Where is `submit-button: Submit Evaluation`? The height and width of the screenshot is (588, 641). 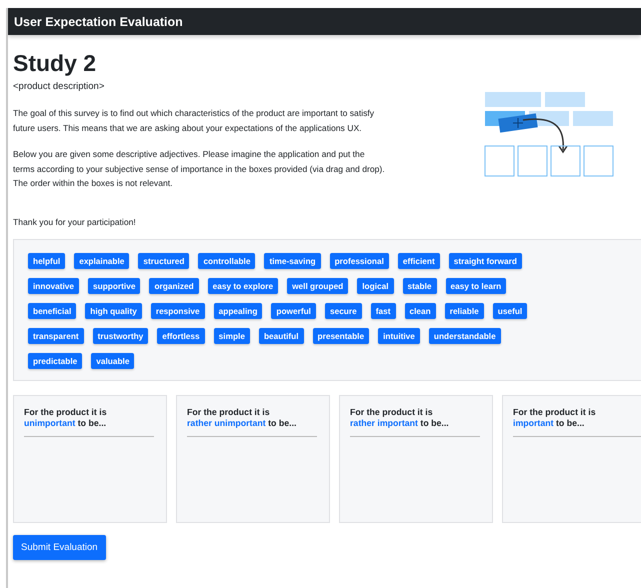 submit-button: Submit Evaluation is located at coordinates (59, 547).